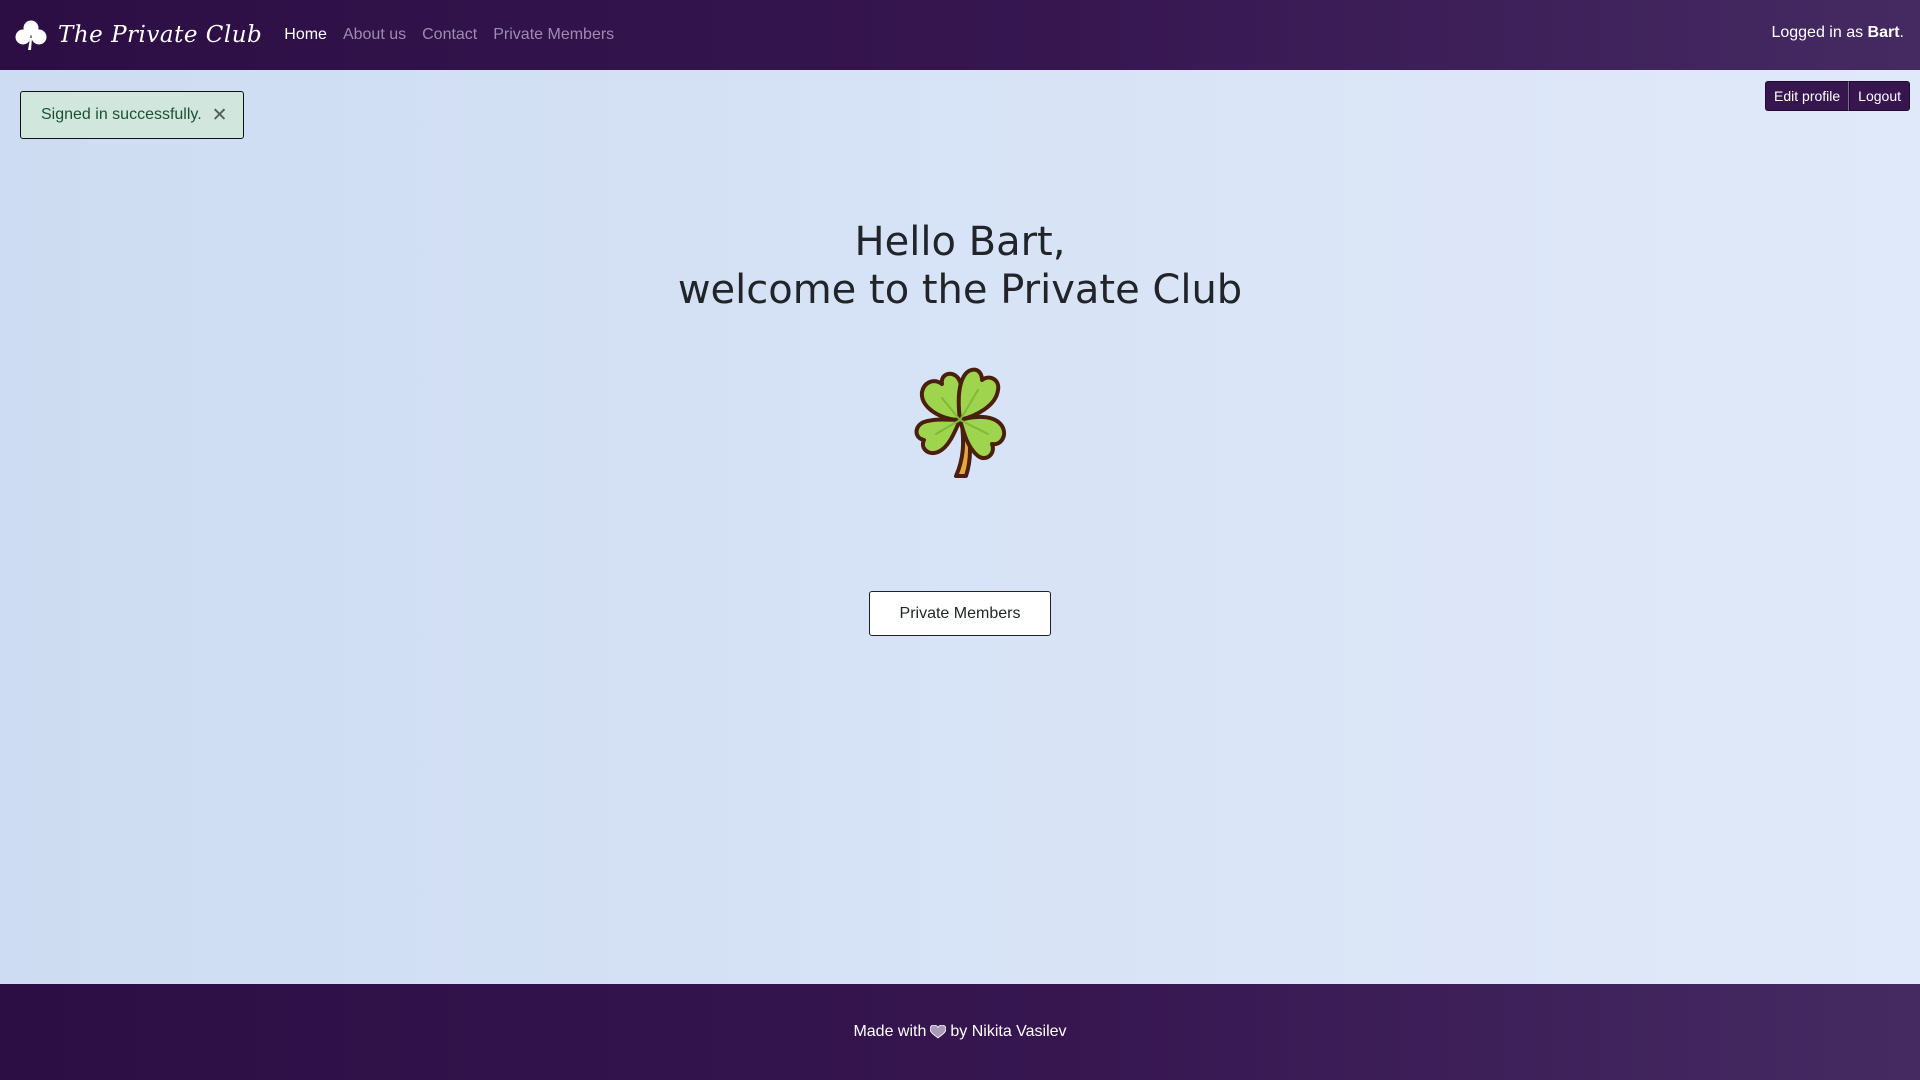  Describe the element at coordinates (960, 266) in the screenshot. I see `page-title: Hello Bart, welcome to the Private Club` at that location.